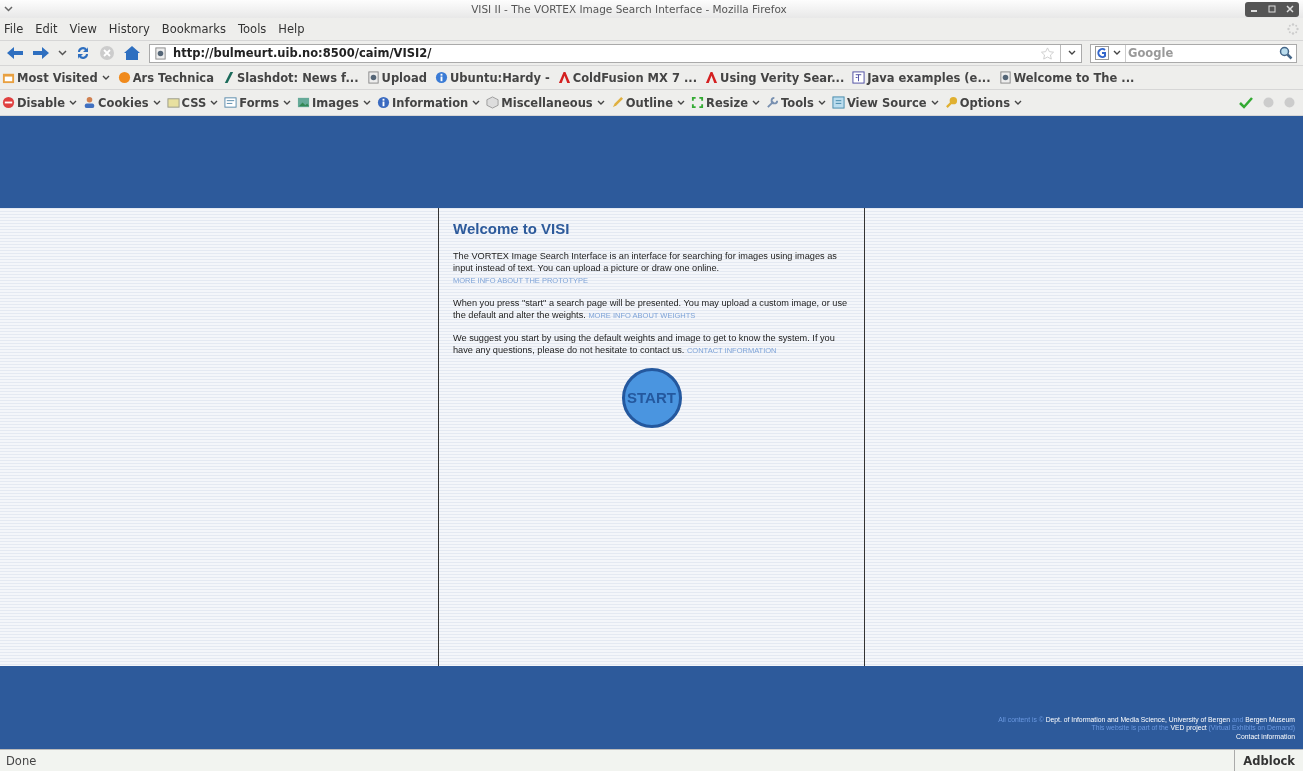  Describe the element at coordinates (545, 102) in the screenshot. I see `toolbar-menu: Miscellaneous` at that location.